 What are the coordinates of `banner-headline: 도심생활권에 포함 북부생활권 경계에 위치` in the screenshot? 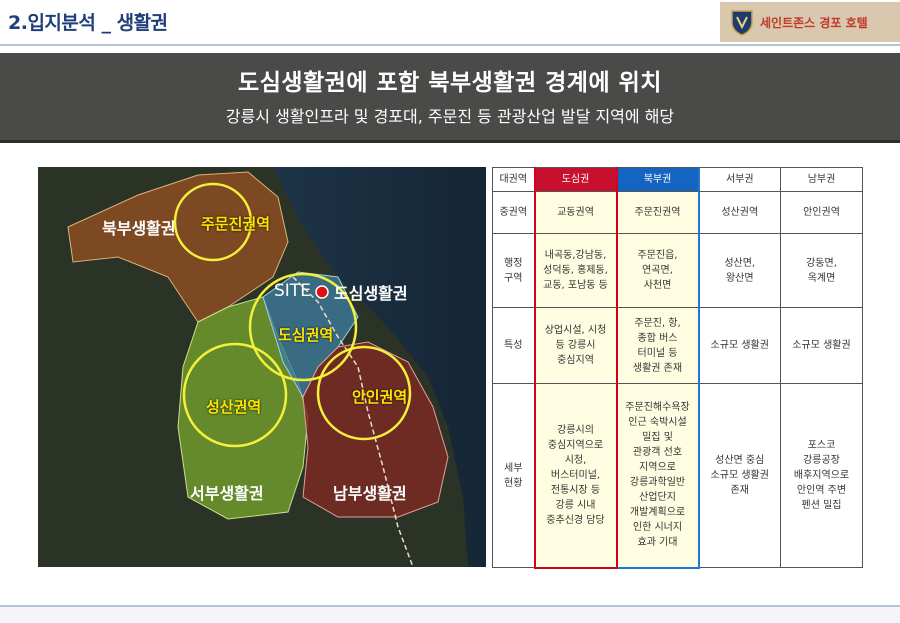 It's located at (450, 83).